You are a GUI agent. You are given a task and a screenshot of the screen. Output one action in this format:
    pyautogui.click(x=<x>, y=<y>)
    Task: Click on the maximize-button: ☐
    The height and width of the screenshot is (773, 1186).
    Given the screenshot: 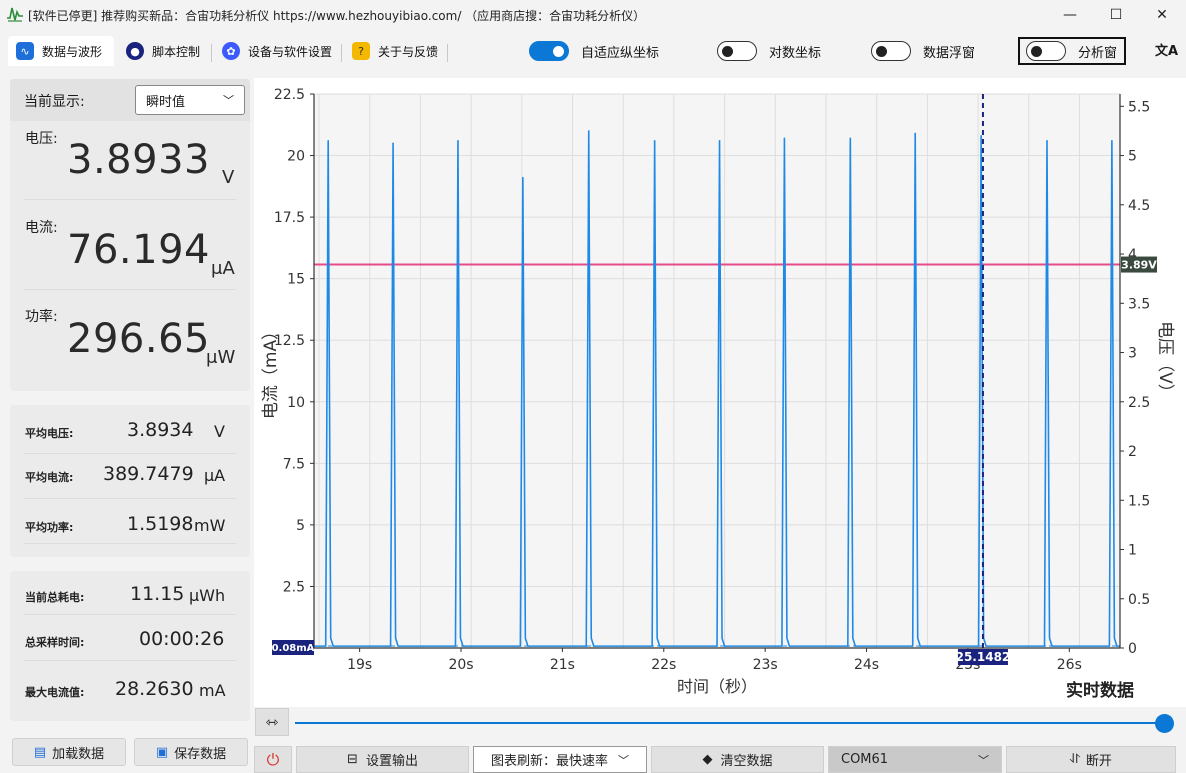 What is the action you would take?
    pyautogui.click(x=1116, y=15)
    